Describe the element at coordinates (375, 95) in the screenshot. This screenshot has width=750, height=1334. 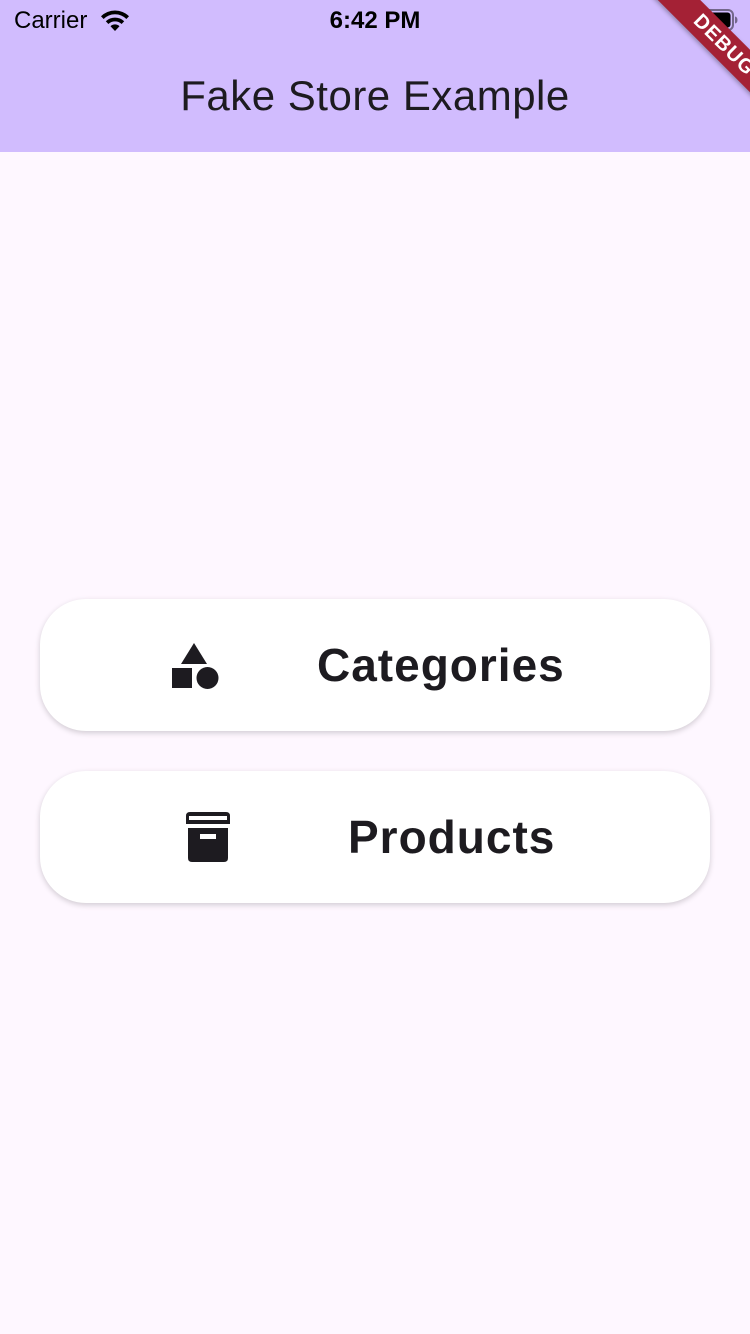
I see `page-title: Fake Store Example` at that location.